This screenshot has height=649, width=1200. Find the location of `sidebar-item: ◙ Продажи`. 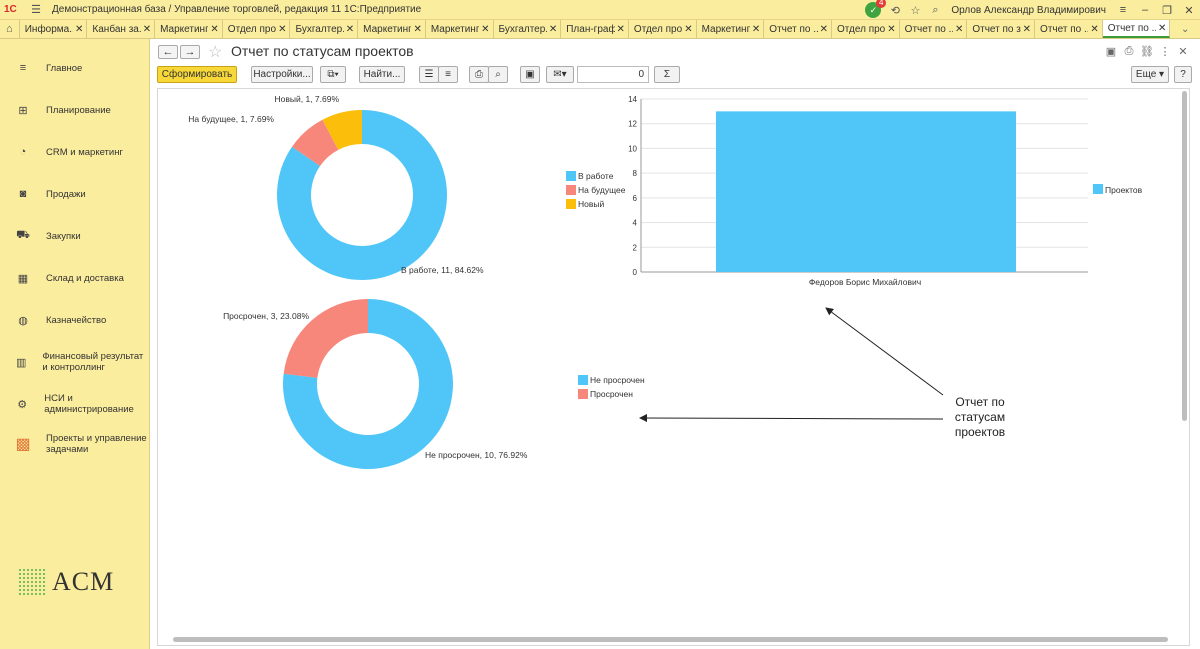

sidebar-item: ◙ Продажи is located at coordinates (75, 194).